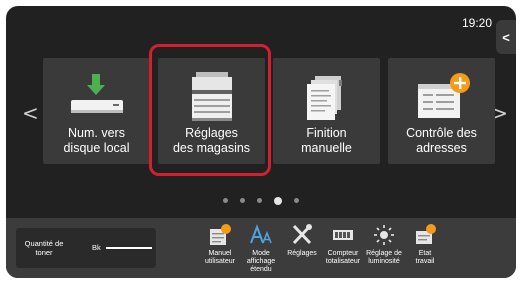  I want to click on tile-manual-finishing: Finition manuelle, so click(326, 111).